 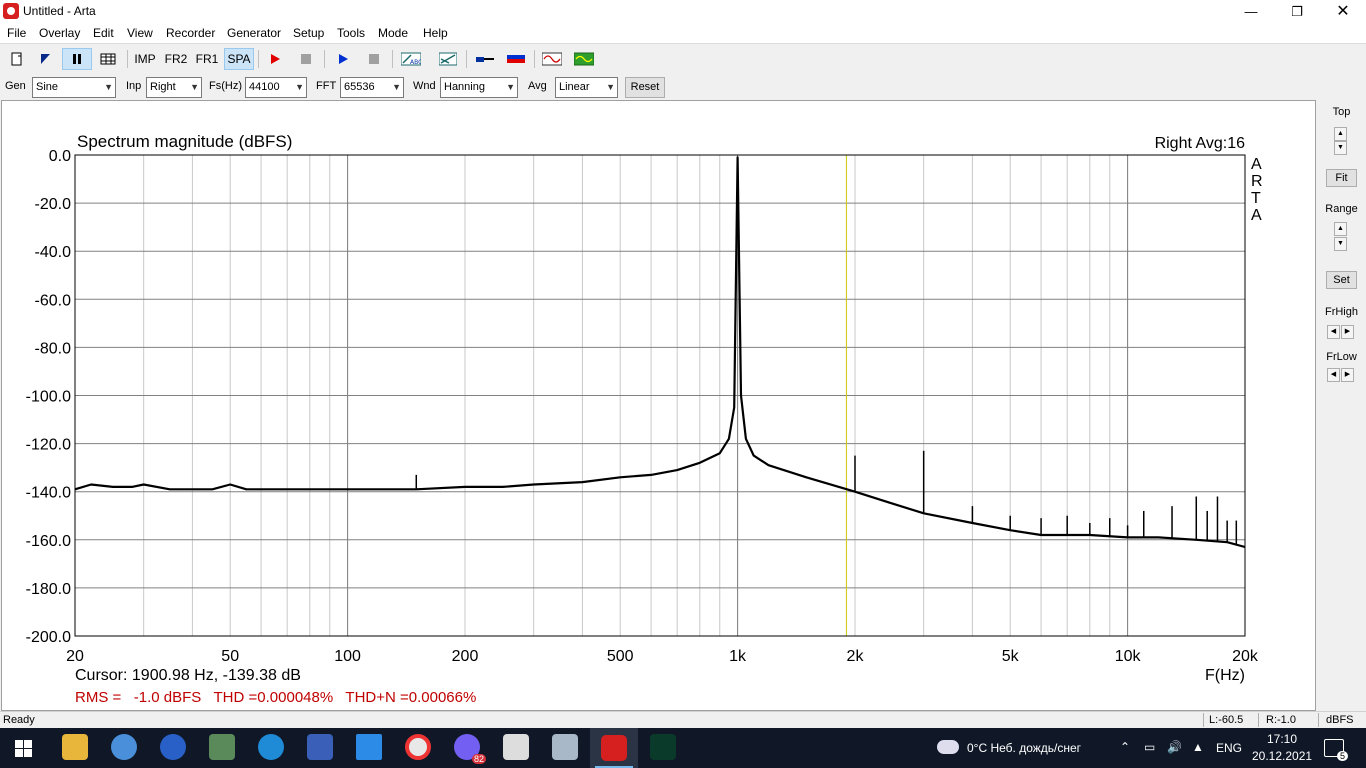 I want to click on frlow-label: FrLow, so click(x=1341, y=357).